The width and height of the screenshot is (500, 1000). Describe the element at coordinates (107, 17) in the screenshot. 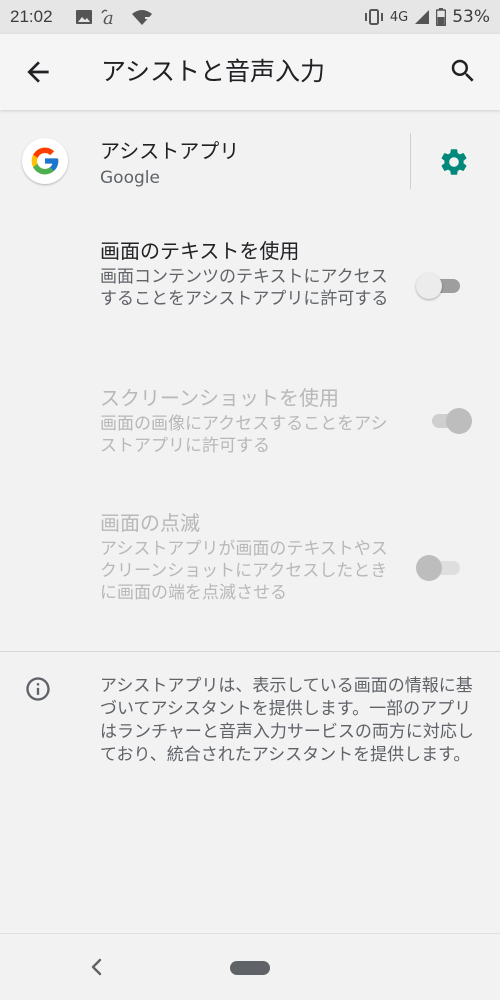

I see `a-icon: a` at that location.